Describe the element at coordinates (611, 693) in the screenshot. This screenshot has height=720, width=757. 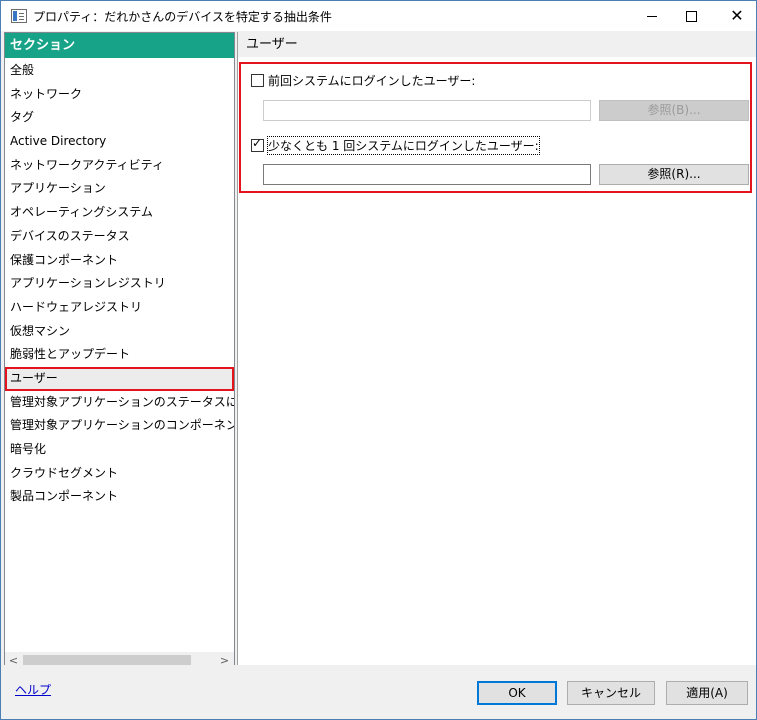
I see `cancel-button: キャンセル` at that location.